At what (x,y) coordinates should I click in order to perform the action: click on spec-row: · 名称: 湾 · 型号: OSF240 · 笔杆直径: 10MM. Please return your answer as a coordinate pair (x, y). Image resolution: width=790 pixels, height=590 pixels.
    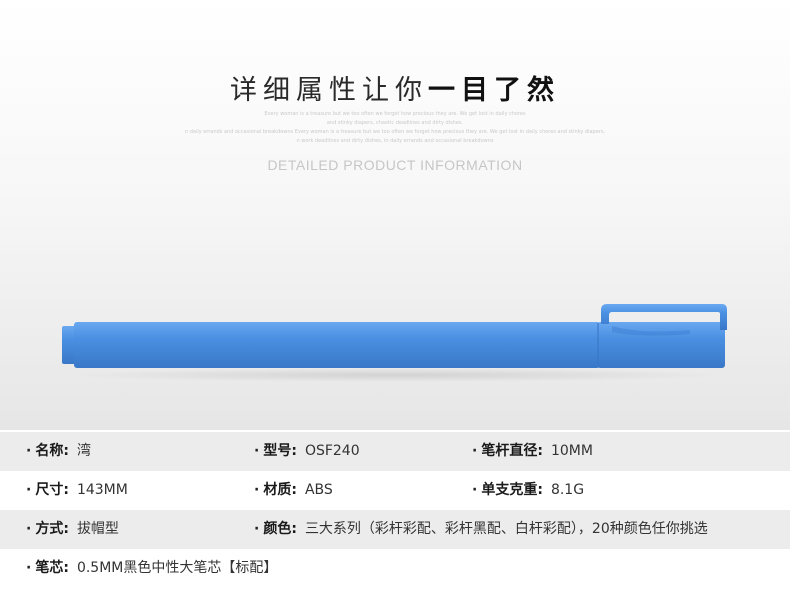
    Looking at the image, I should click on (395, 451).